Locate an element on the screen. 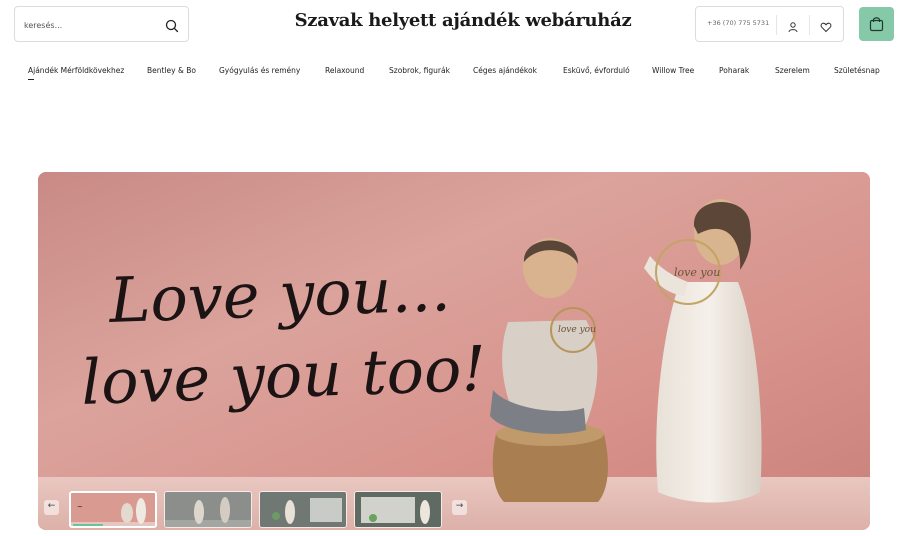 This screenshot has width=902, height=536. account-icon is located at coordinates (793, 25).